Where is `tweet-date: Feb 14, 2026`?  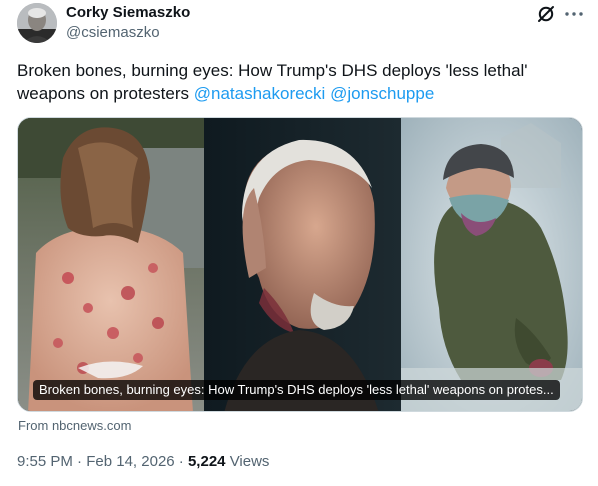
tweet-date: Feb 14, 2026 is located at coordinates (130, 461).